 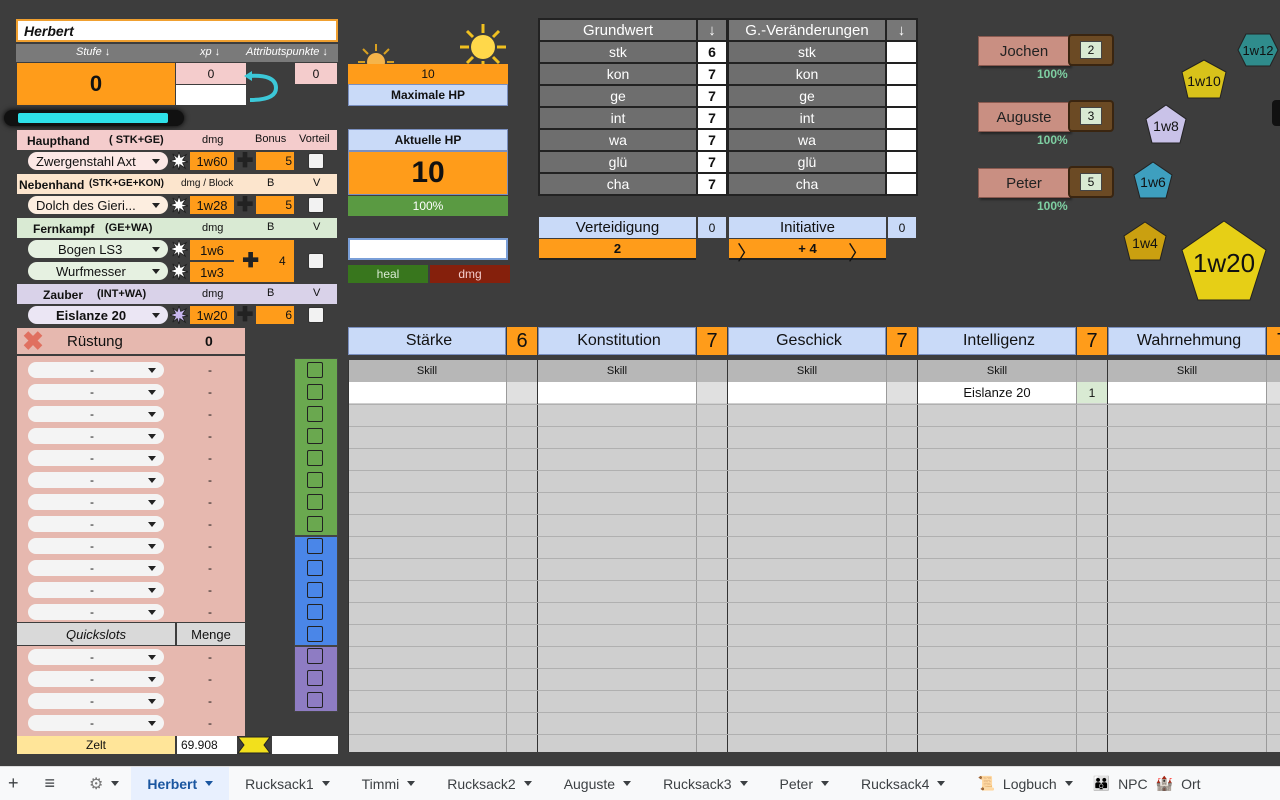 I want to click on fernkampf-select-1: Bogen LS3, so click(x=98, y=249).